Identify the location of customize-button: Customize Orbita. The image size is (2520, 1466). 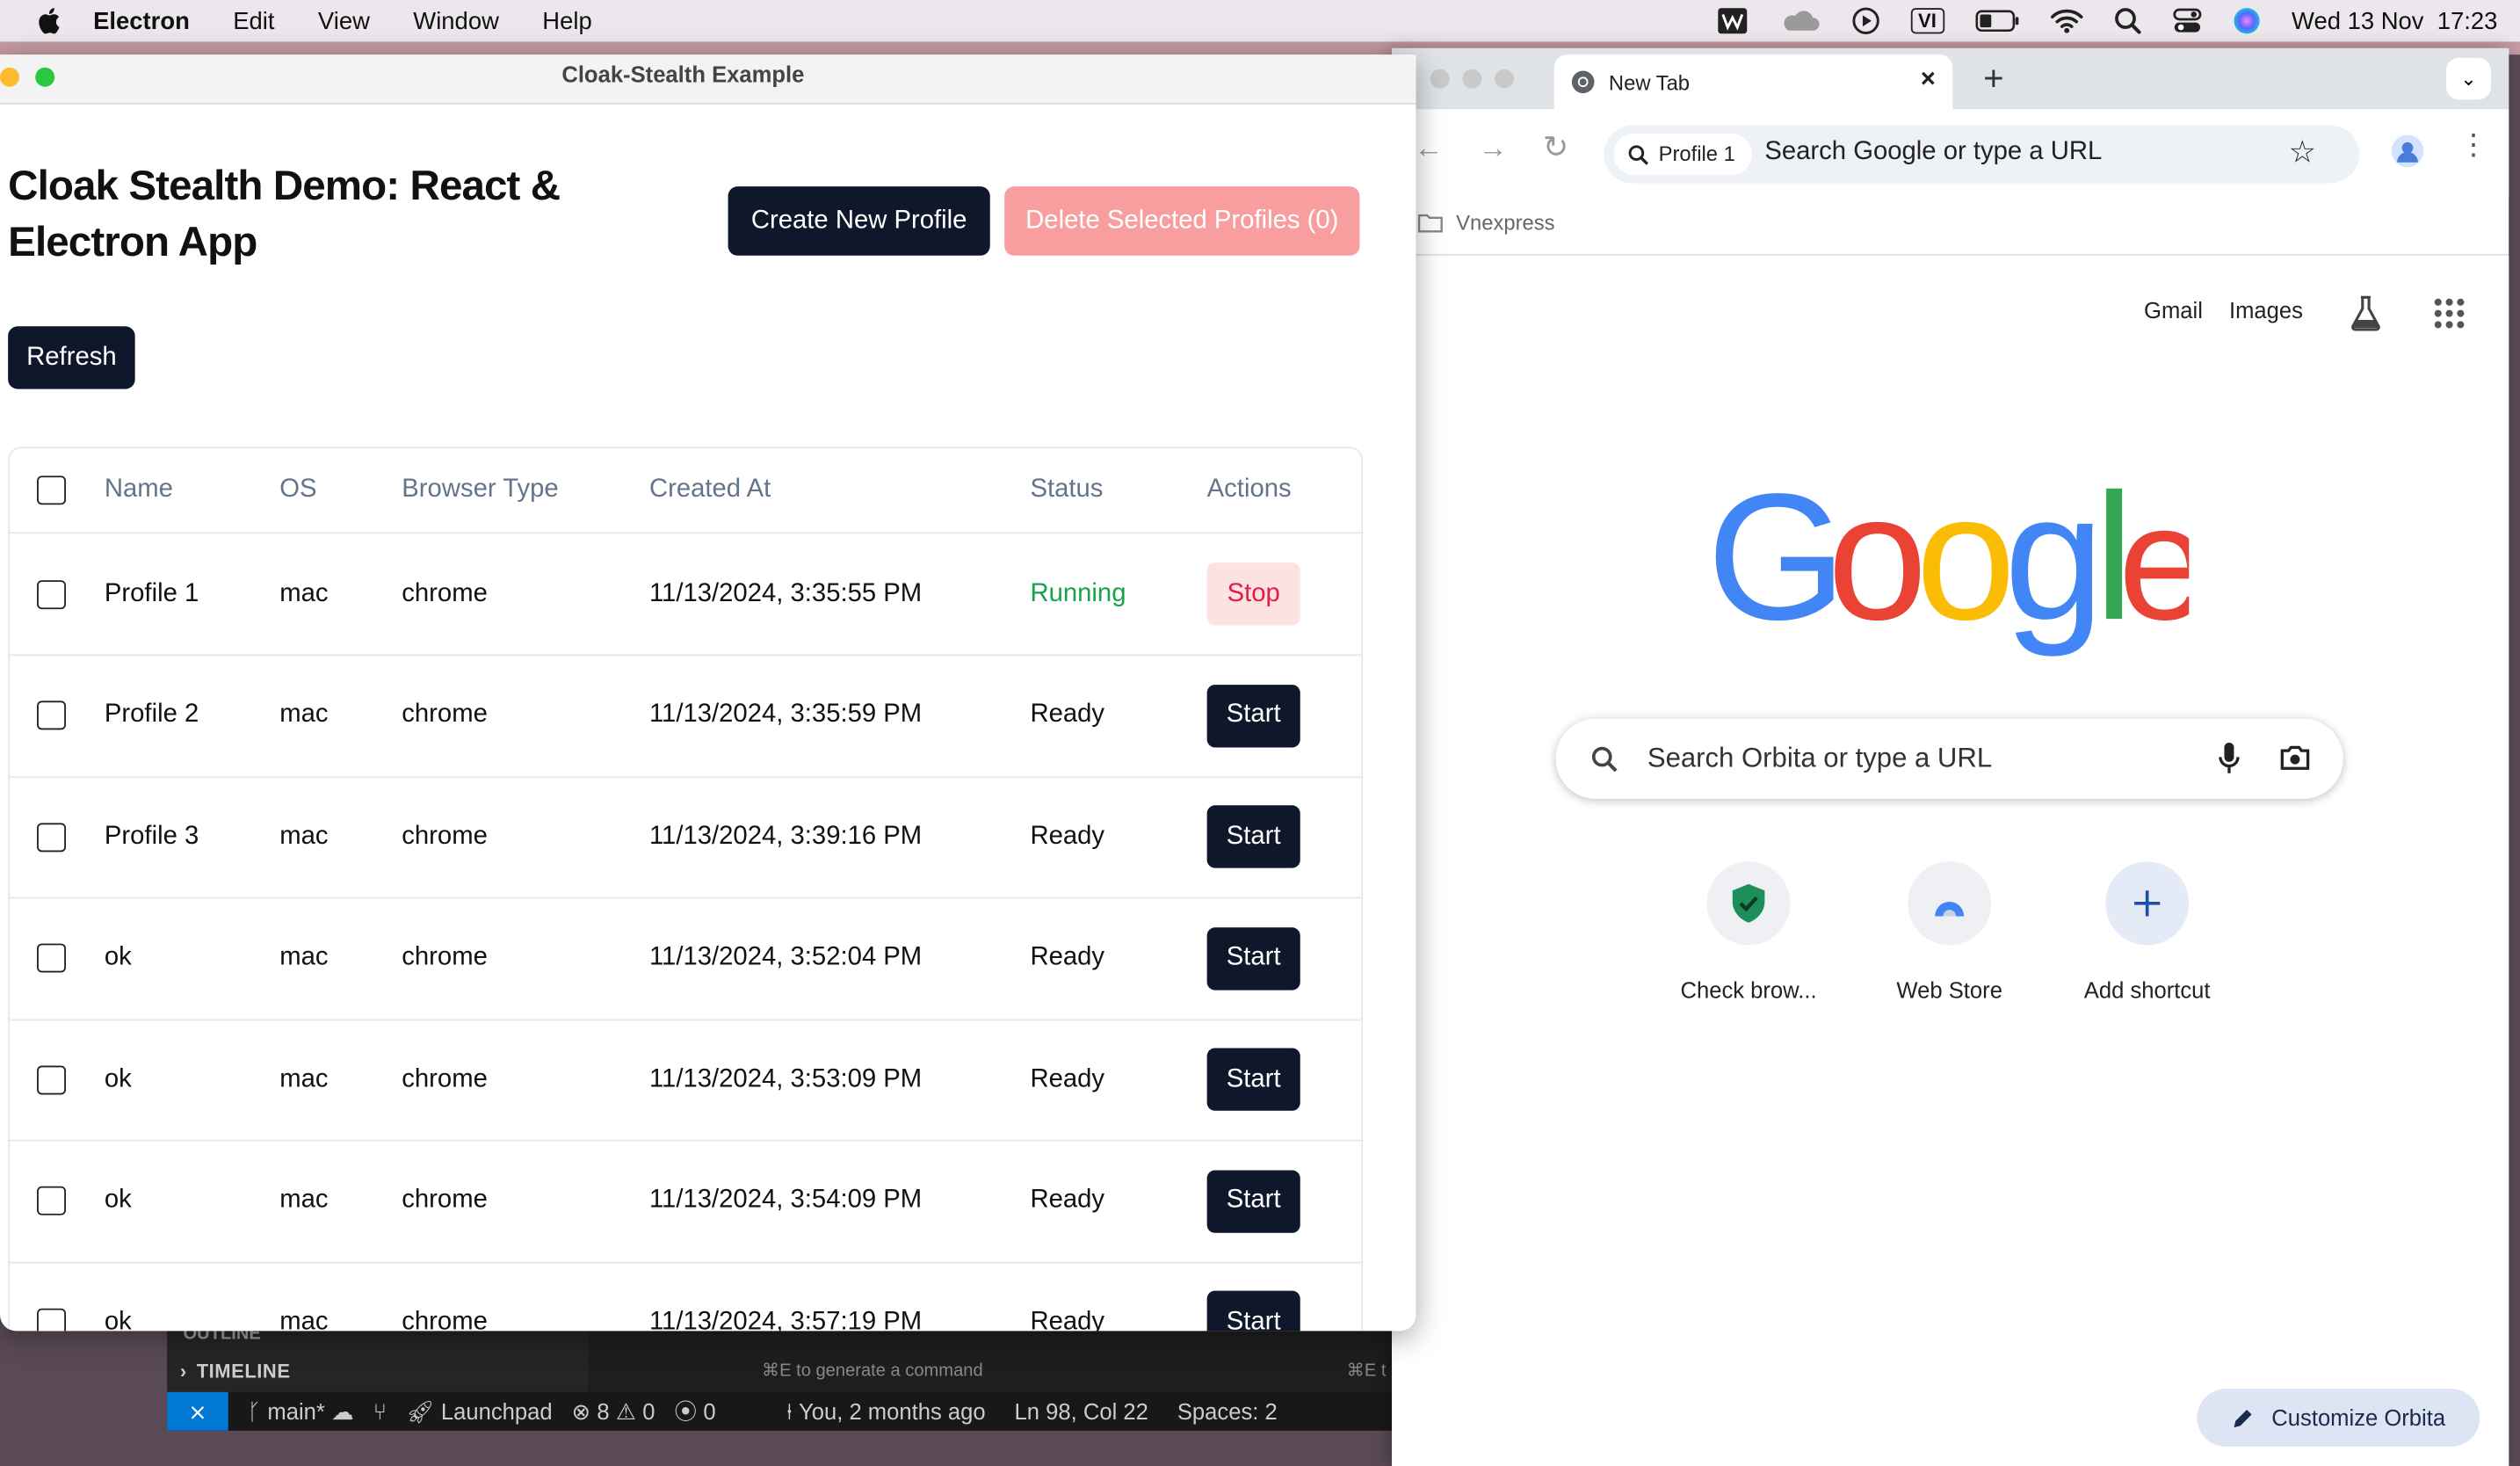
(2338, 1418).